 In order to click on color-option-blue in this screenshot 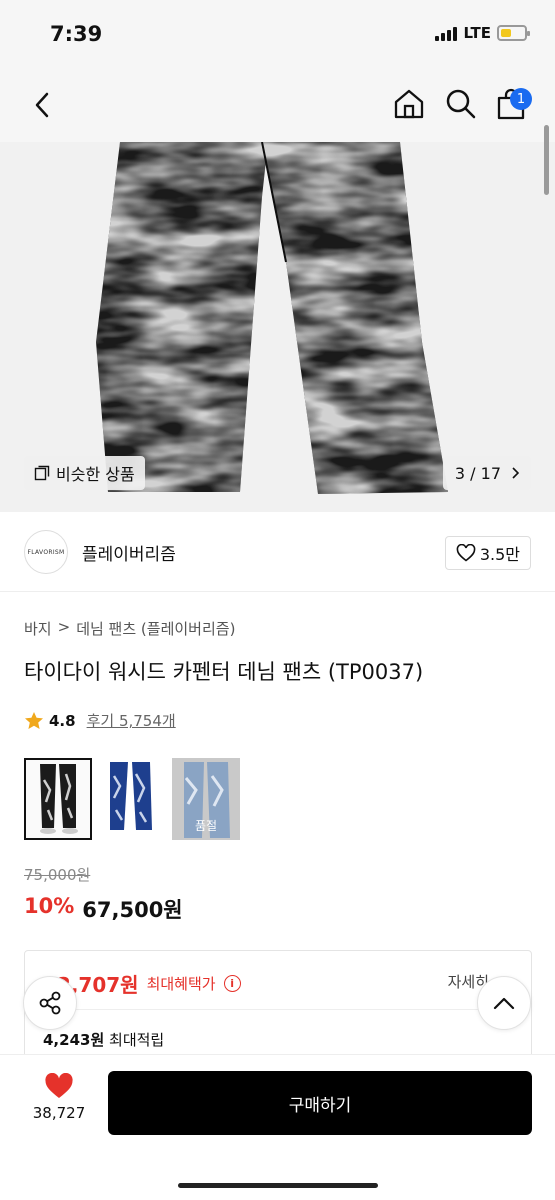, I will do `click(132, 799)`.